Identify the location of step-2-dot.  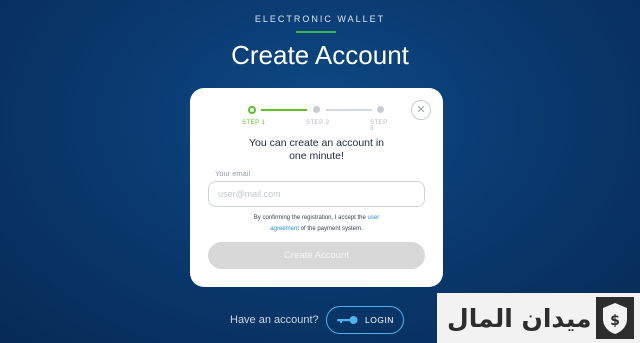
(316, 109).